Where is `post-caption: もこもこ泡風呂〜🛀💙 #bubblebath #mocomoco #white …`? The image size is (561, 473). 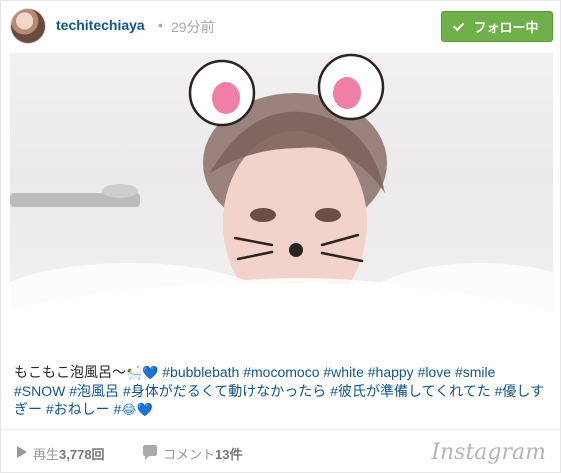 post-caption: もこもこ泡風呂〜🛀💙 #bubblebath #mocomoco #white … is located at coordinates (282, 391).